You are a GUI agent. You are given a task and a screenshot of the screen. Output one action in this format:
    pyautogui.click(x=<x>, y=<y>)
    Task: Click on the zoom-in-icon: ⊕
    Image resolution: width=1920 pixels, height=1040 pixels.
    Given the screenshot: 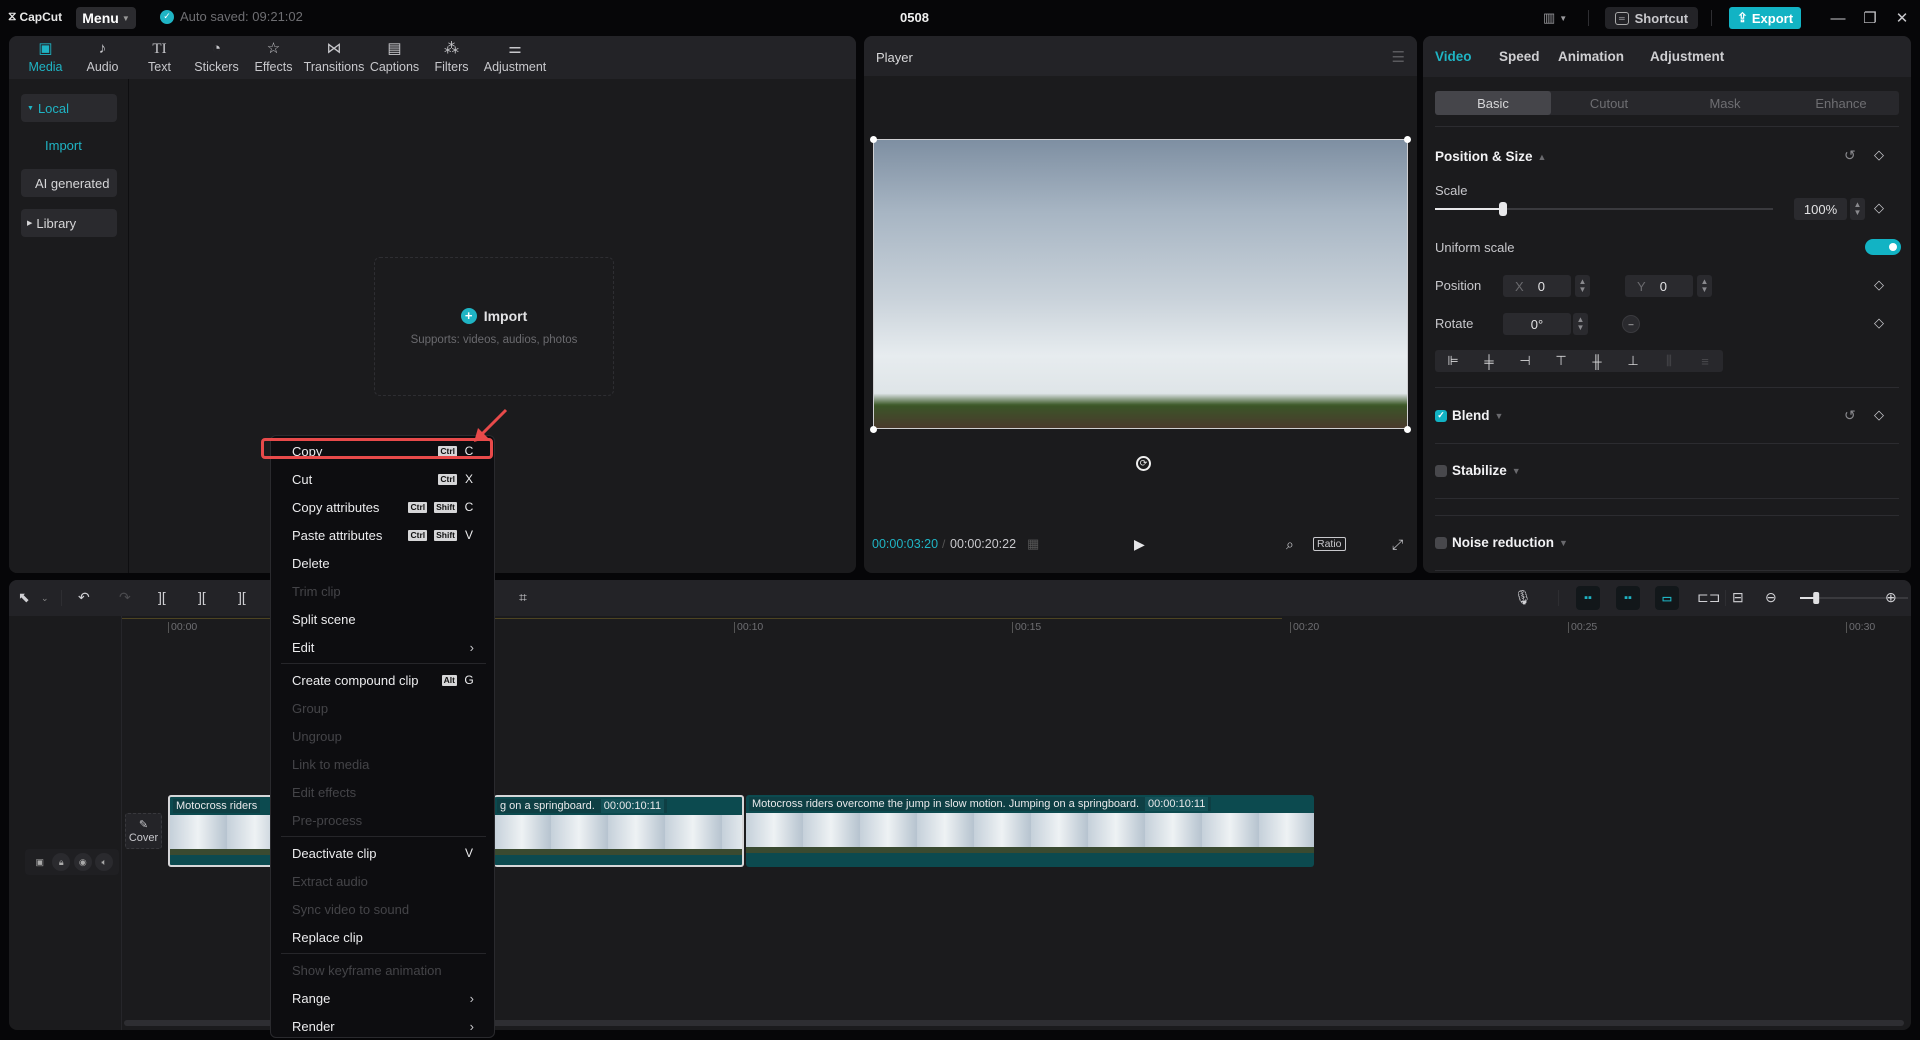 What is the action you would take?
    pyautogui.click(x=1891, y=597)
    